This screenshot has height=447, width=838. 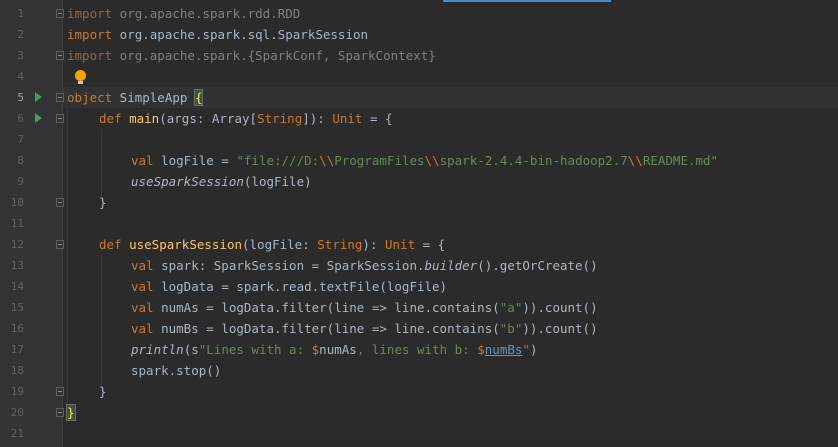 What do you see at coordinates (176, 370) in the screenshot?
I see `code-line: spark.stop()` at bounding box center [176, 370].